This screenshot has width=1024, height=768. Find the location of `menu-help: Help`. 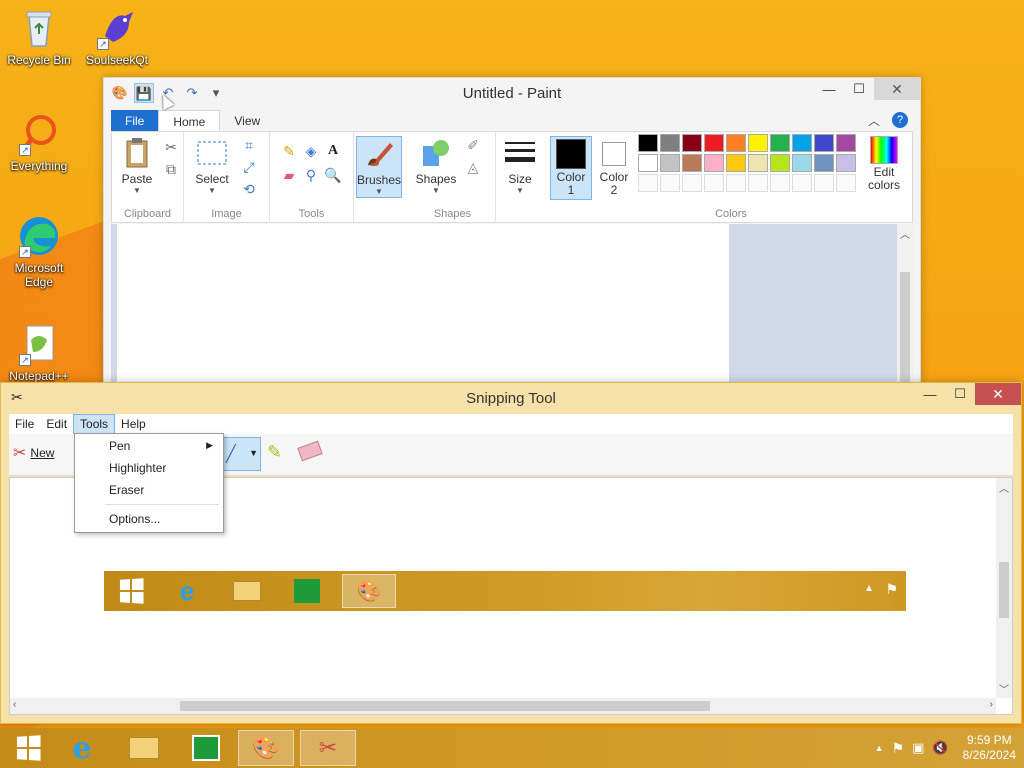

menu-help: Help is located at coordinates (133, 424).